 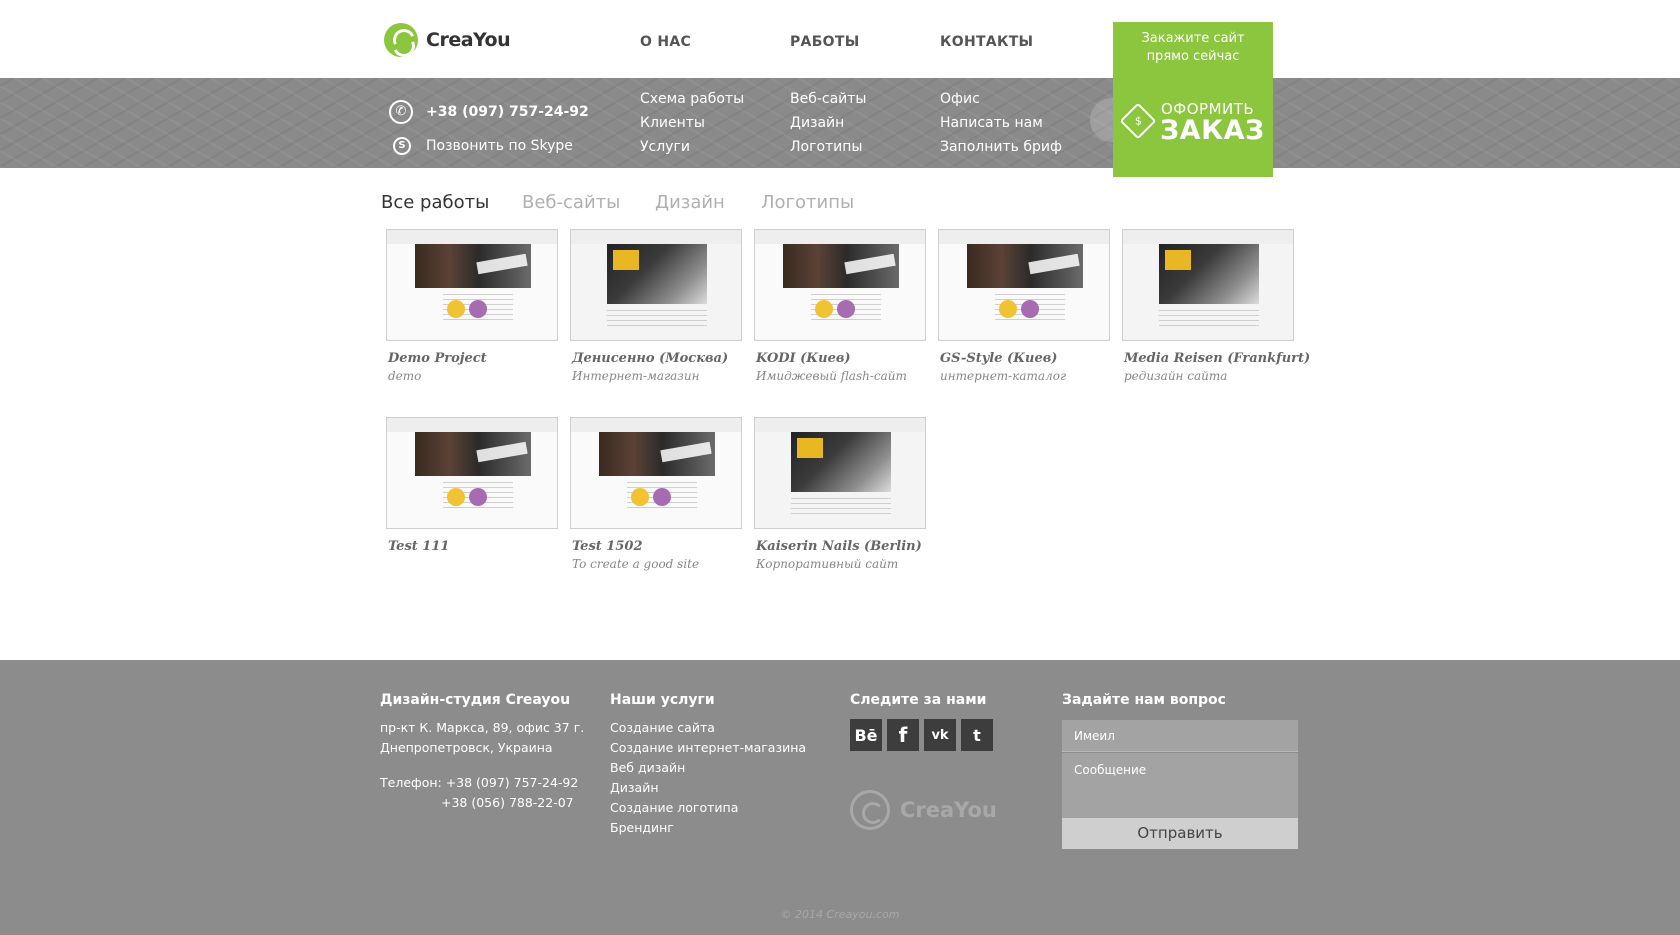 I want to click on link-websites: Веб-сайты, so click(x=828, y=99).